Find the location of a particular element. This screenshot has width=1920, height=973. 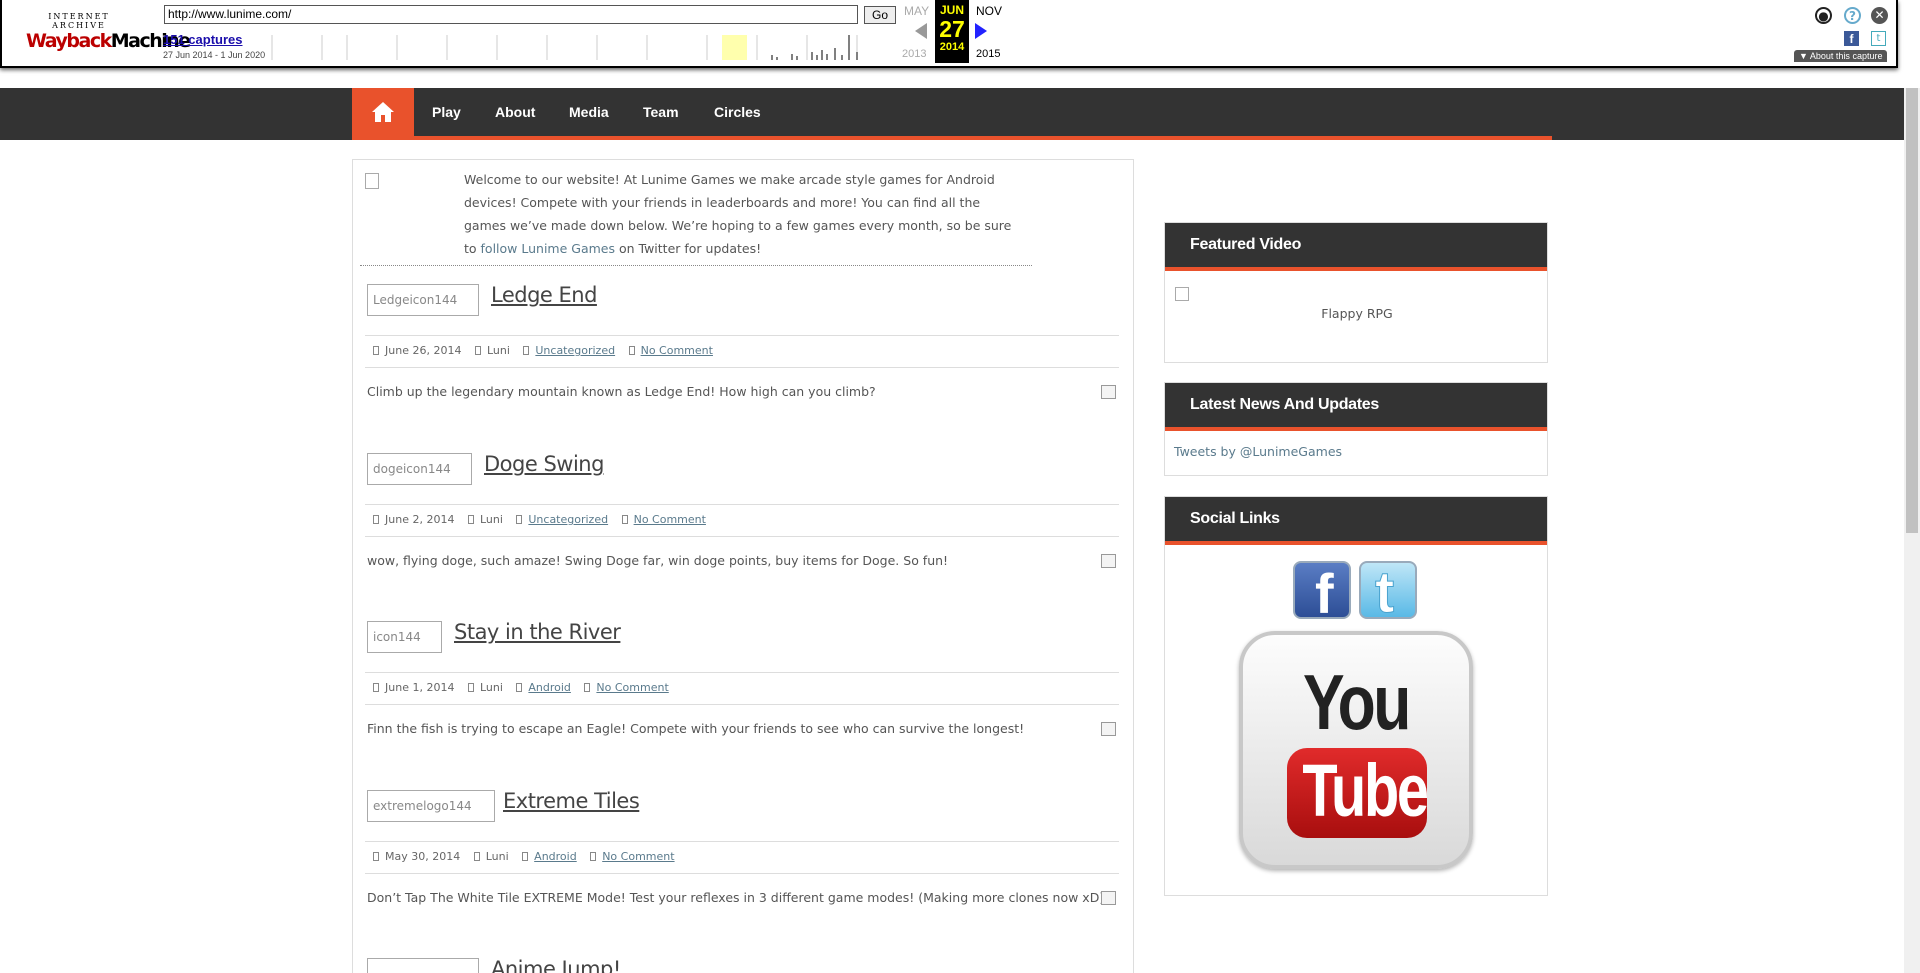

youtube-icon: You Tube is located at coordinates (1356, 750).